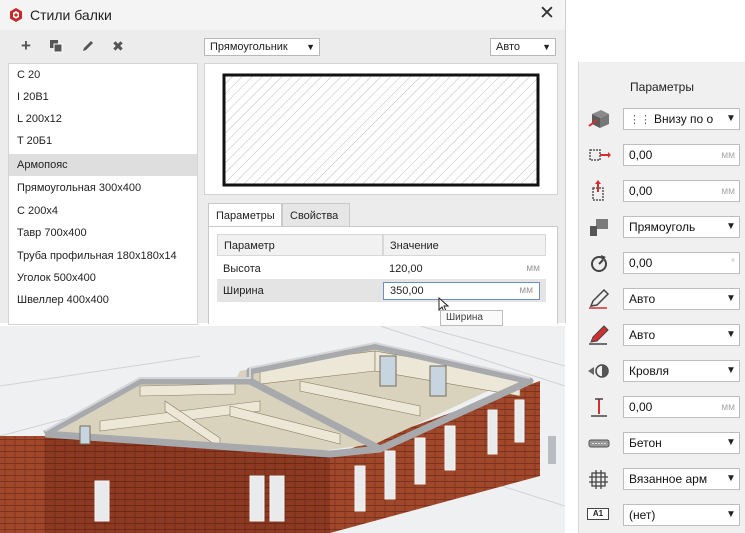  I want to click on profile-preview, so click(381, 129).